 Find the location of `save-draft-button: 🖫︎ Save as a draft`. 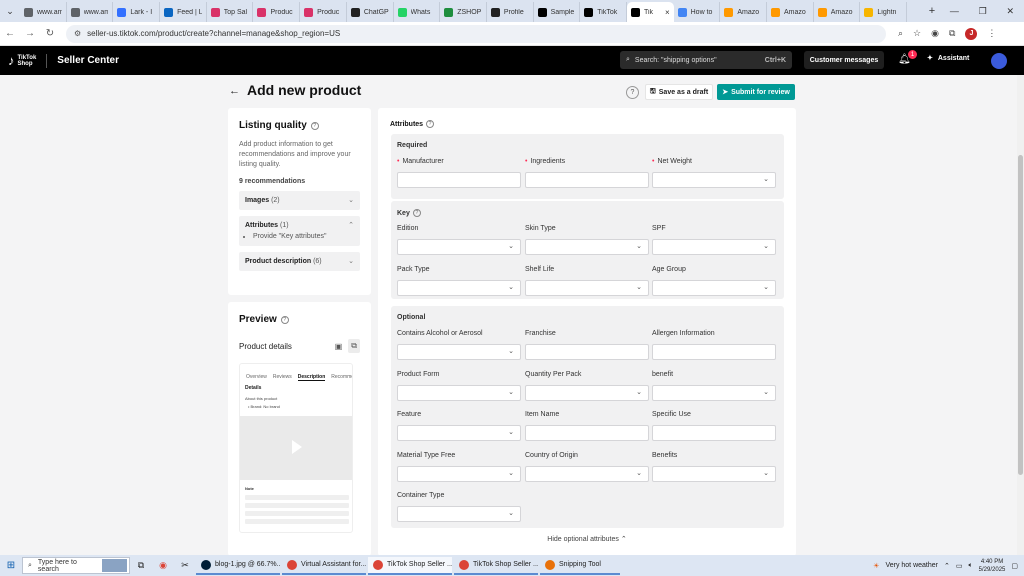

save-draft-button: 🖫︎ Save as a draft is located at coordinates (679, 92).